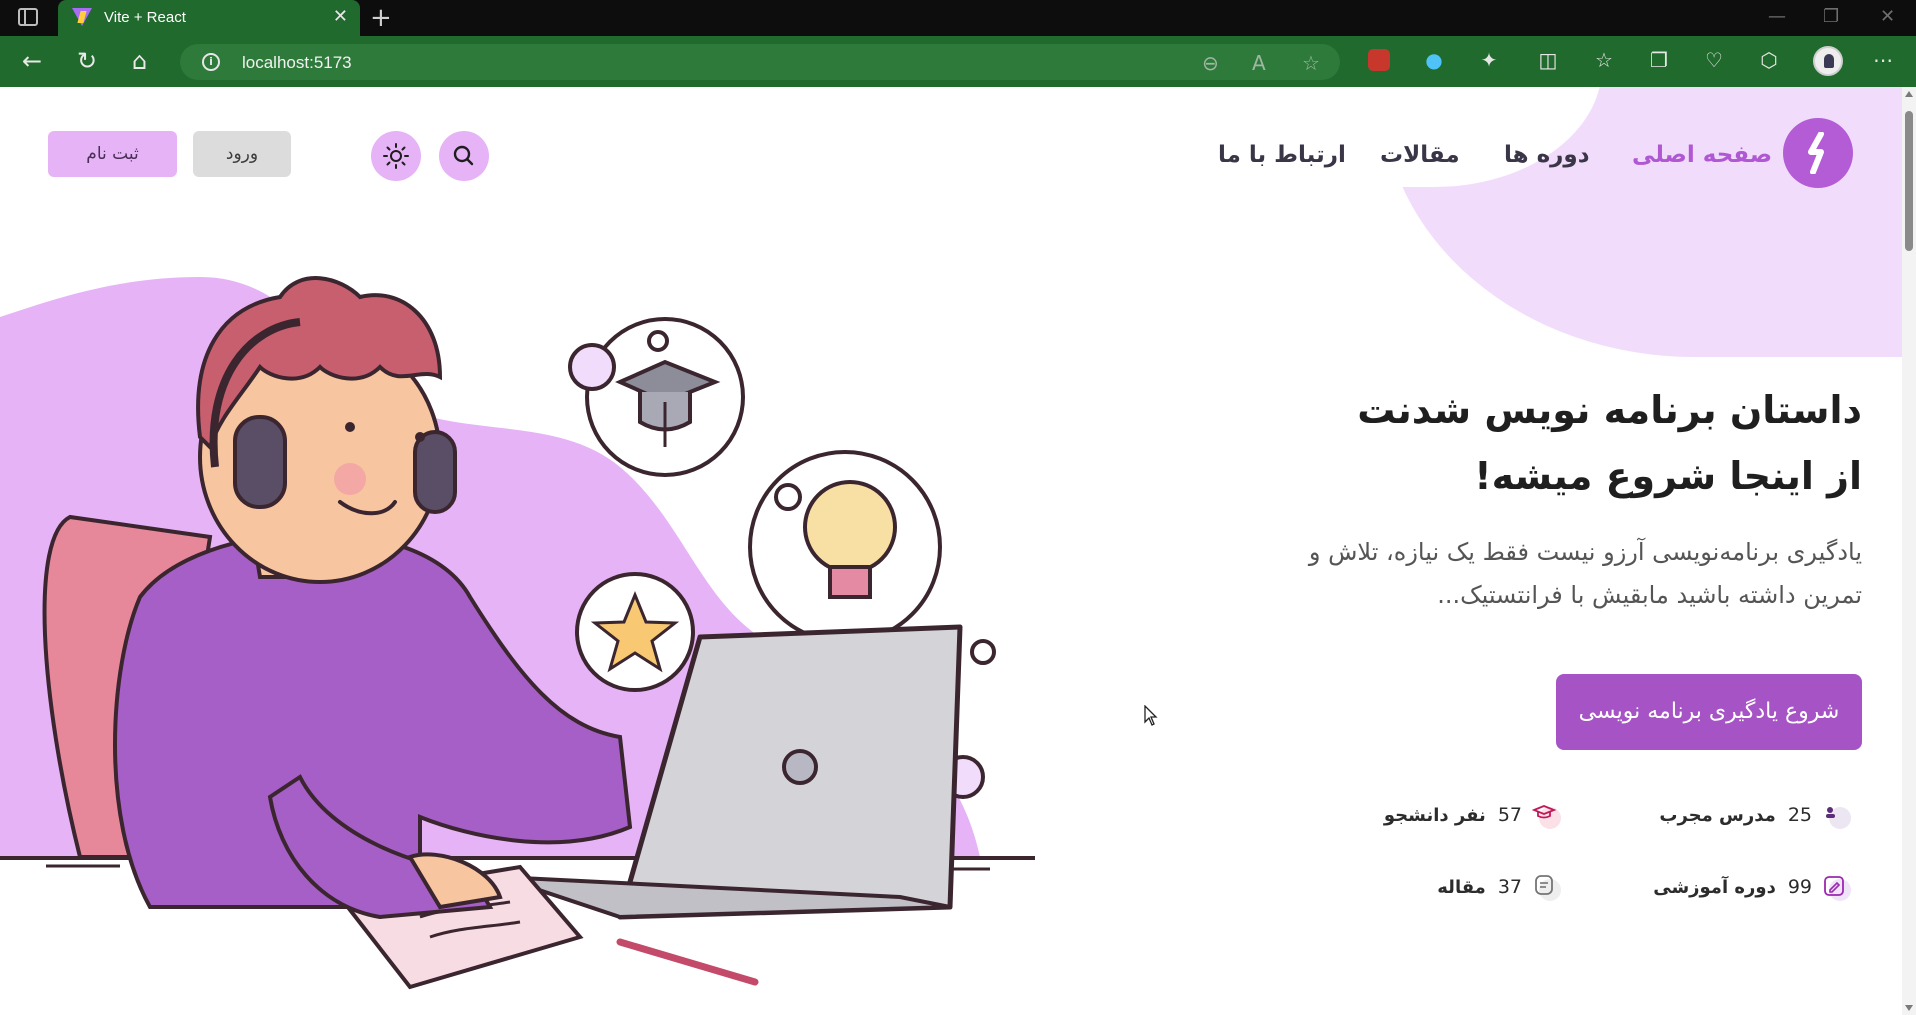 Image resolution: width=1916 pixels, height=1015 pixels. I want to click on url-text: localhost:5173, so click(297, 62).